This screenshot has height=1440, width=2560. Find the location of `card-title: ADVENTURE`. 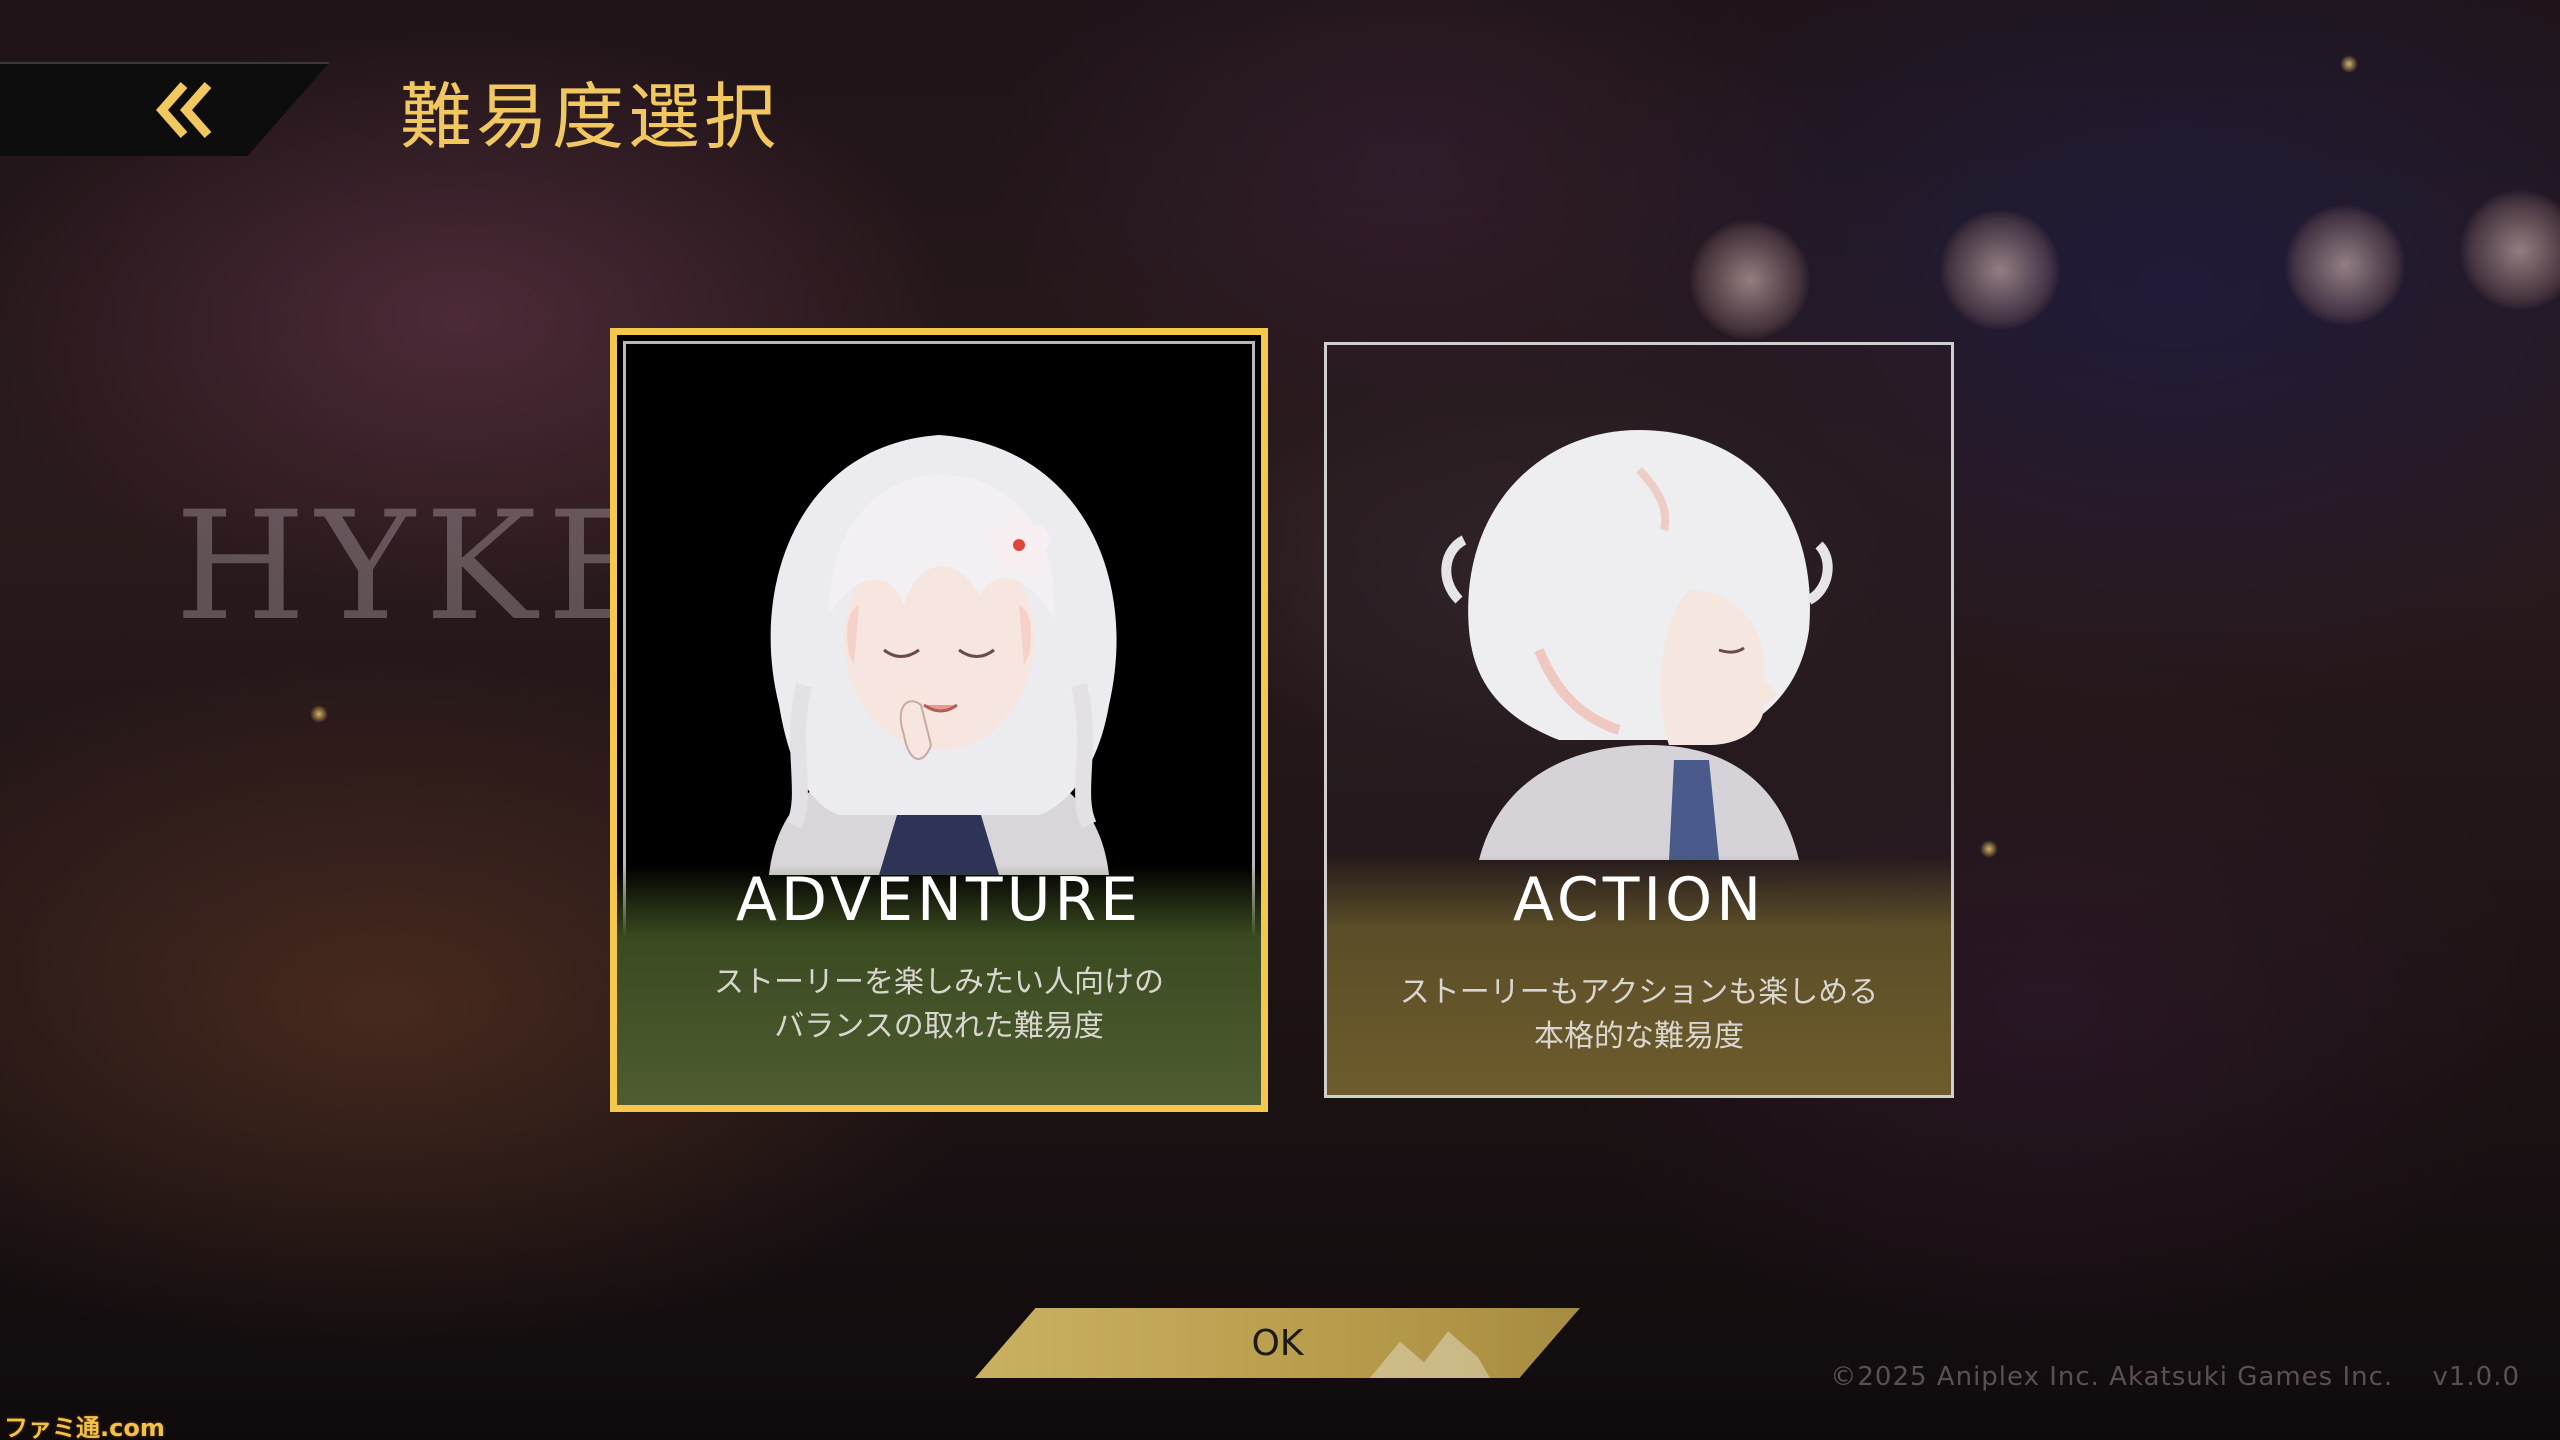

card-title: ADVENTURE is located at coordinates (939, 900).